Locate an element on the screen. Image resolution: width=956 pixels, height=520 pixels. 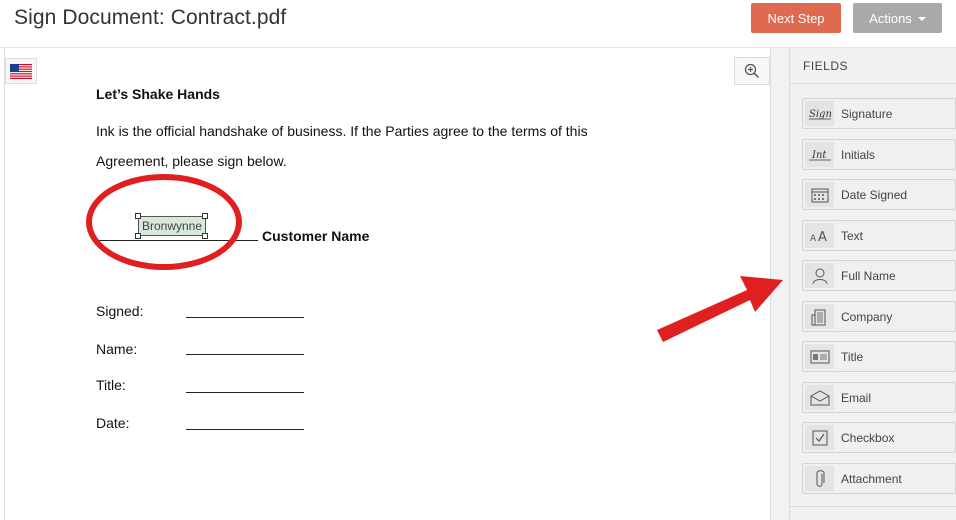
document-scrollbar is located at coordinates (779, 284).